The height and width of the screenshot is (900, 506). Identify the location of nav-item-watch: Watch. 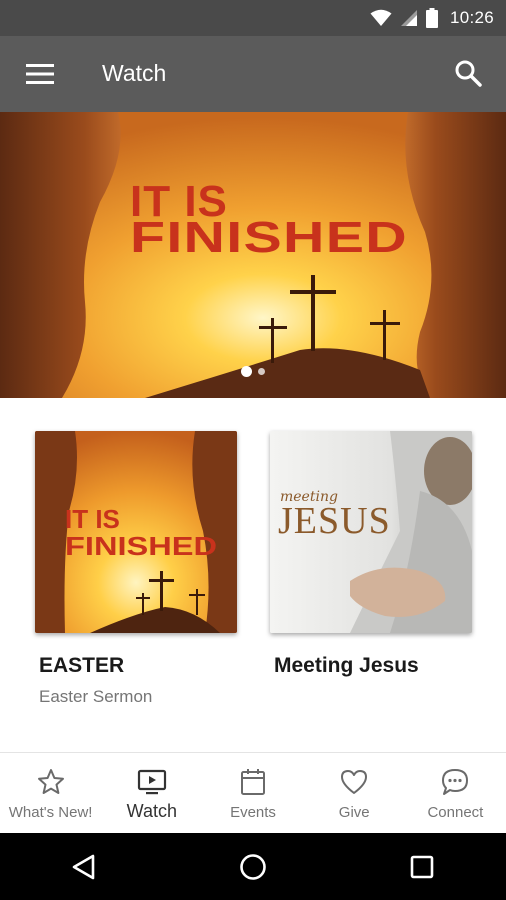
(151, 793).